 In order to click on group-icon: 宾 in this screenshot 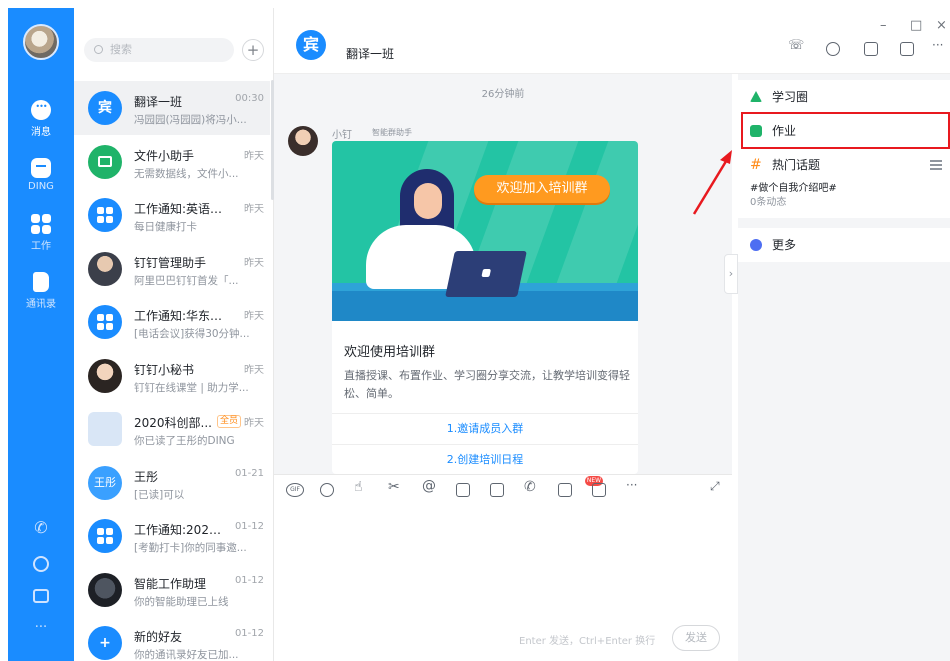, I will do `click(311, 45)`.